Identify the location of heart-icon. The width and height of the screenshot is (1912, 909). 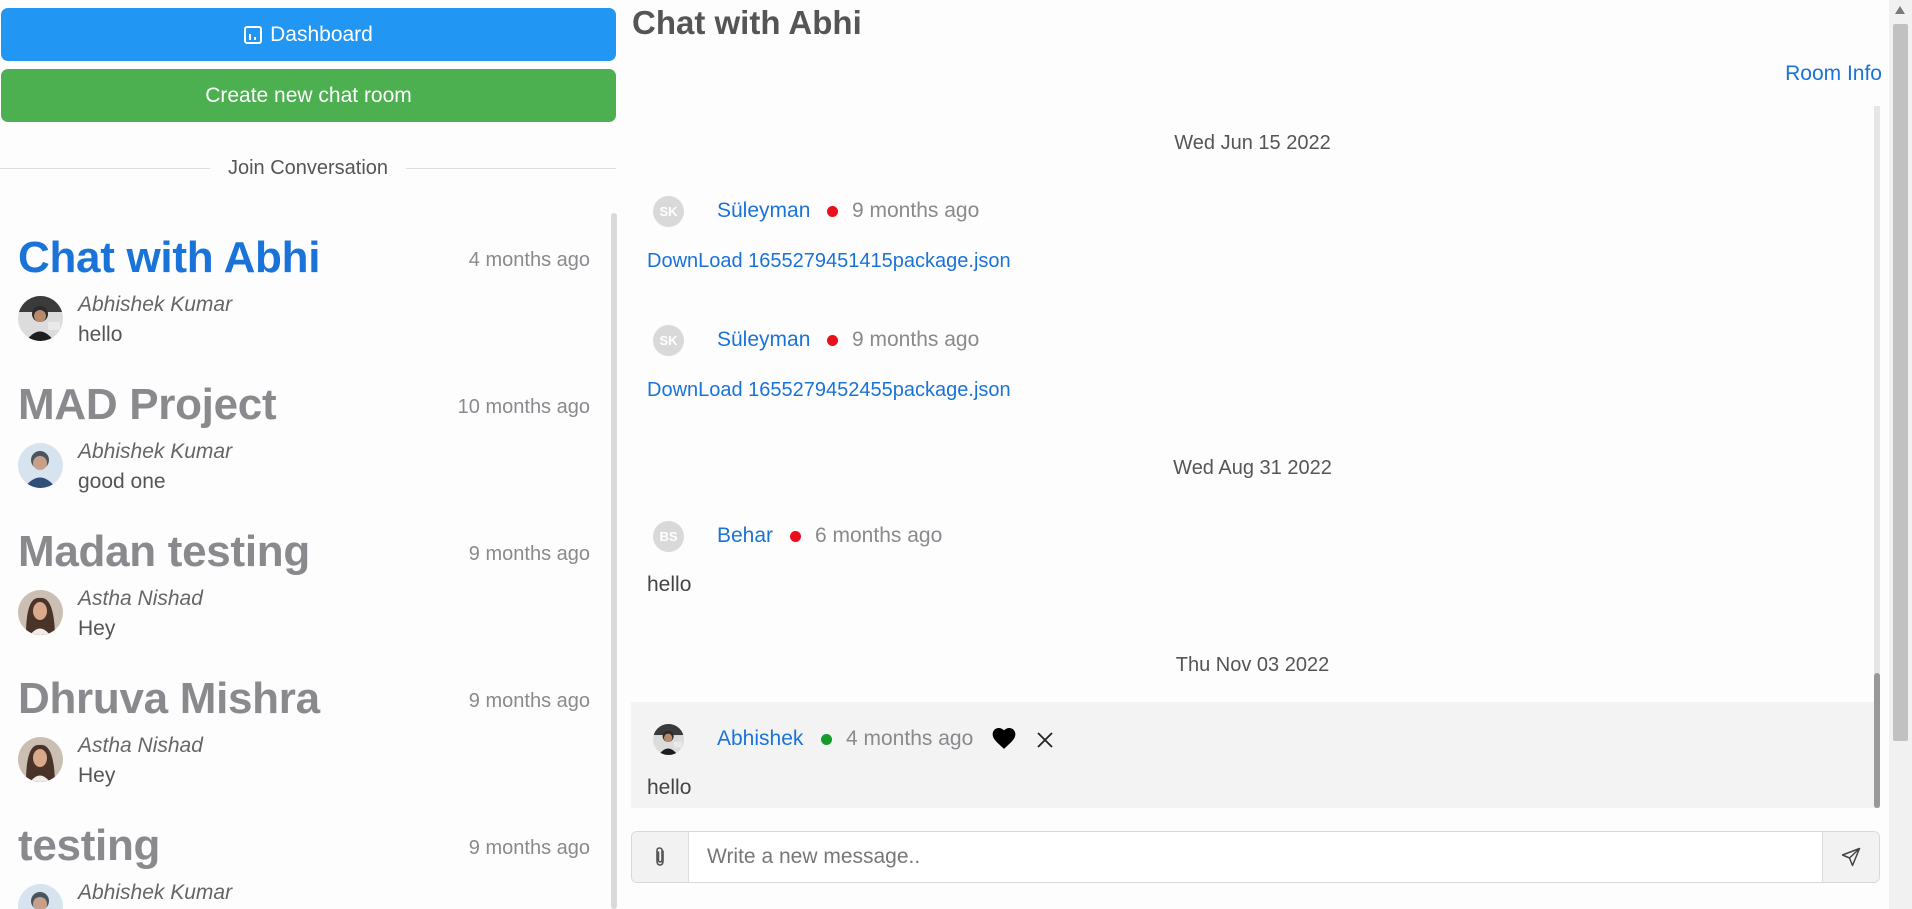
(1004, 740).